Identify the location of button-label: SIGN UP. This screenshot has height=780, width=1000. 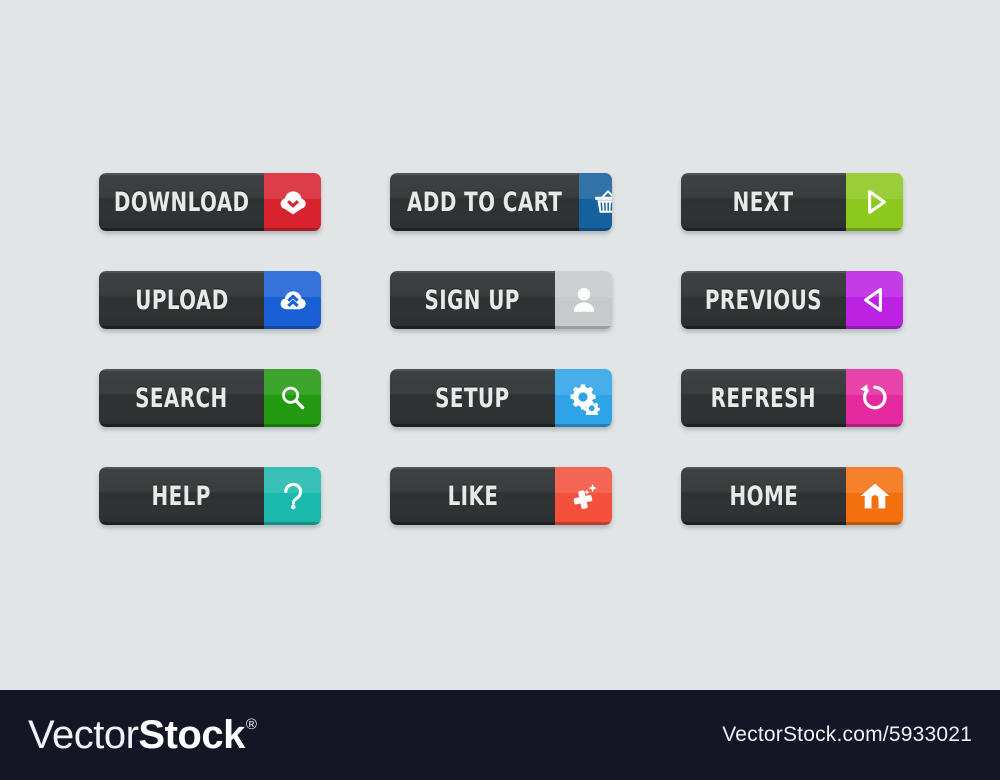
(472, 300).